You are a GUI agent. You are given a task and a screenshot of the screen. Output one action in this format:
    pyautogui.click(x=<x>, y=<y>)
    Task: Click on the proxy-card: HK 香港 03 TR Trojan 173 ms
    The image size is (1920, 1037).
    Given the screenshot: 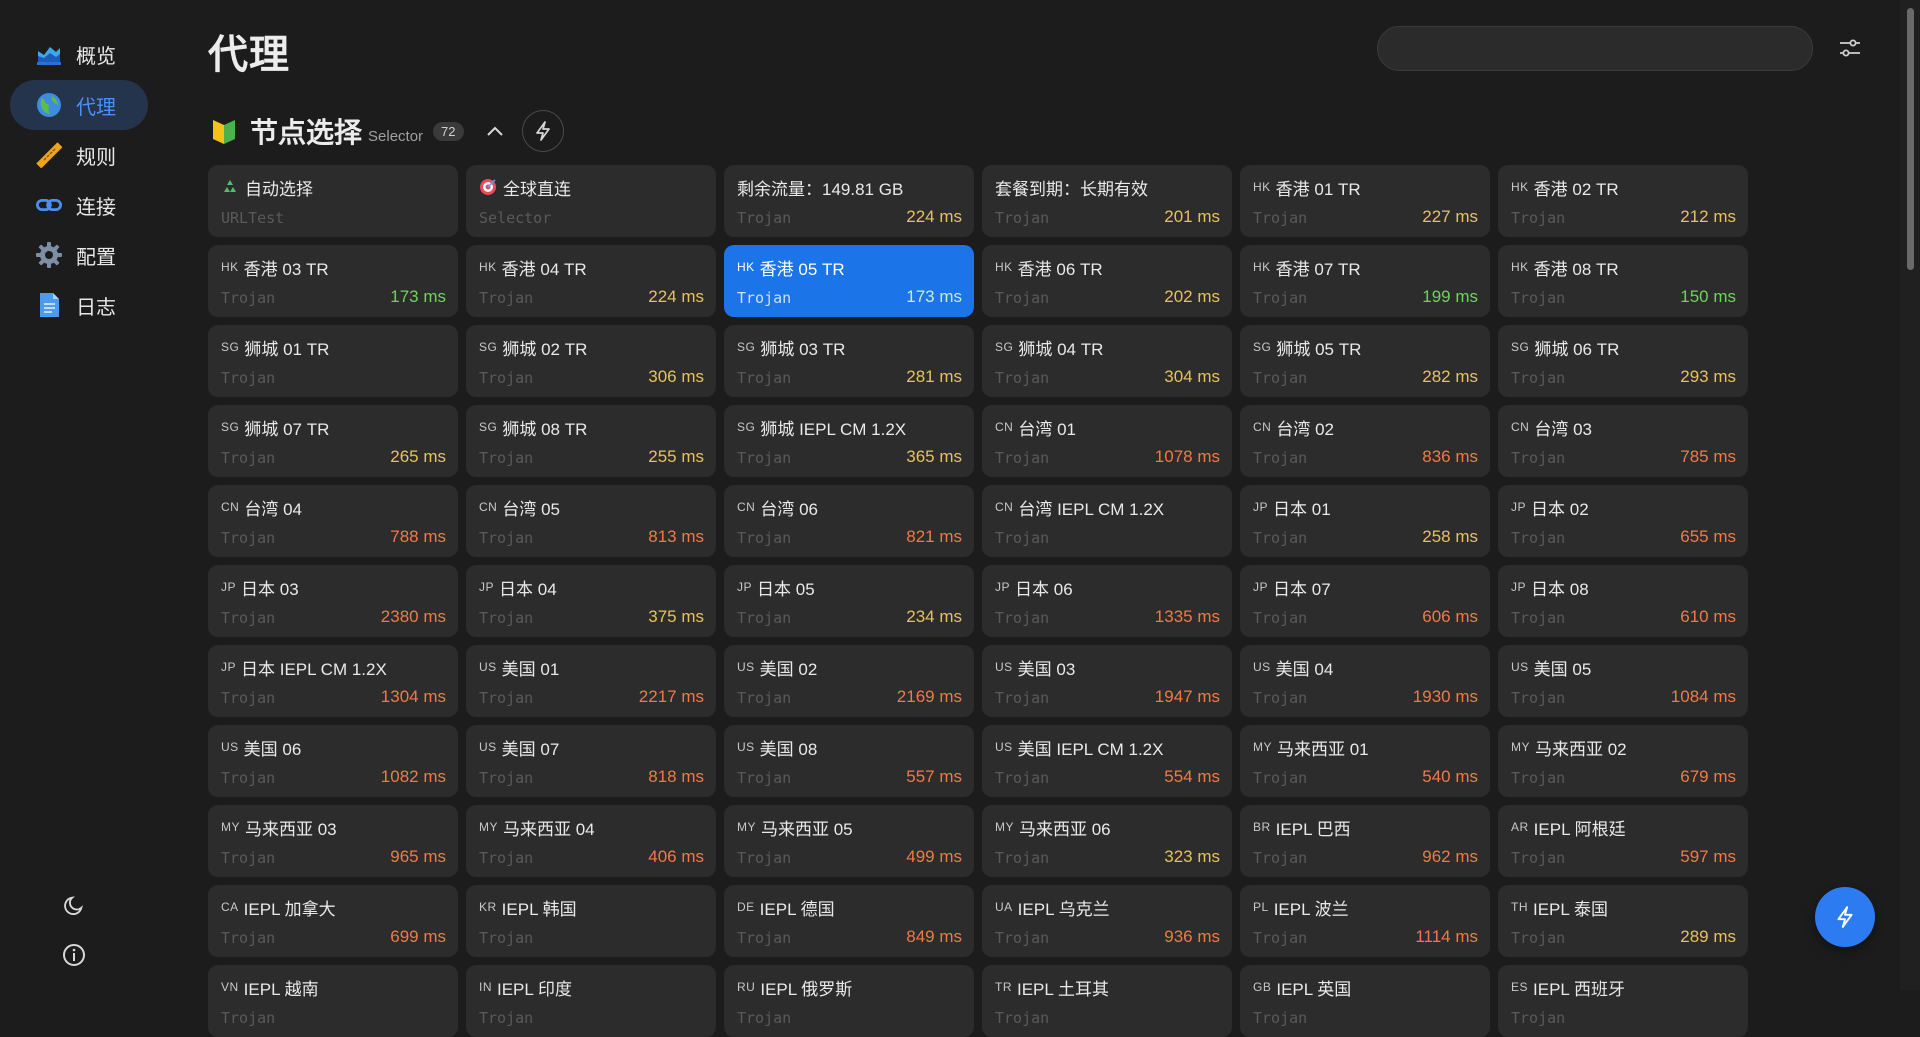 What is the action you would take?
    pyautogui.click(x=333, y=281)
    